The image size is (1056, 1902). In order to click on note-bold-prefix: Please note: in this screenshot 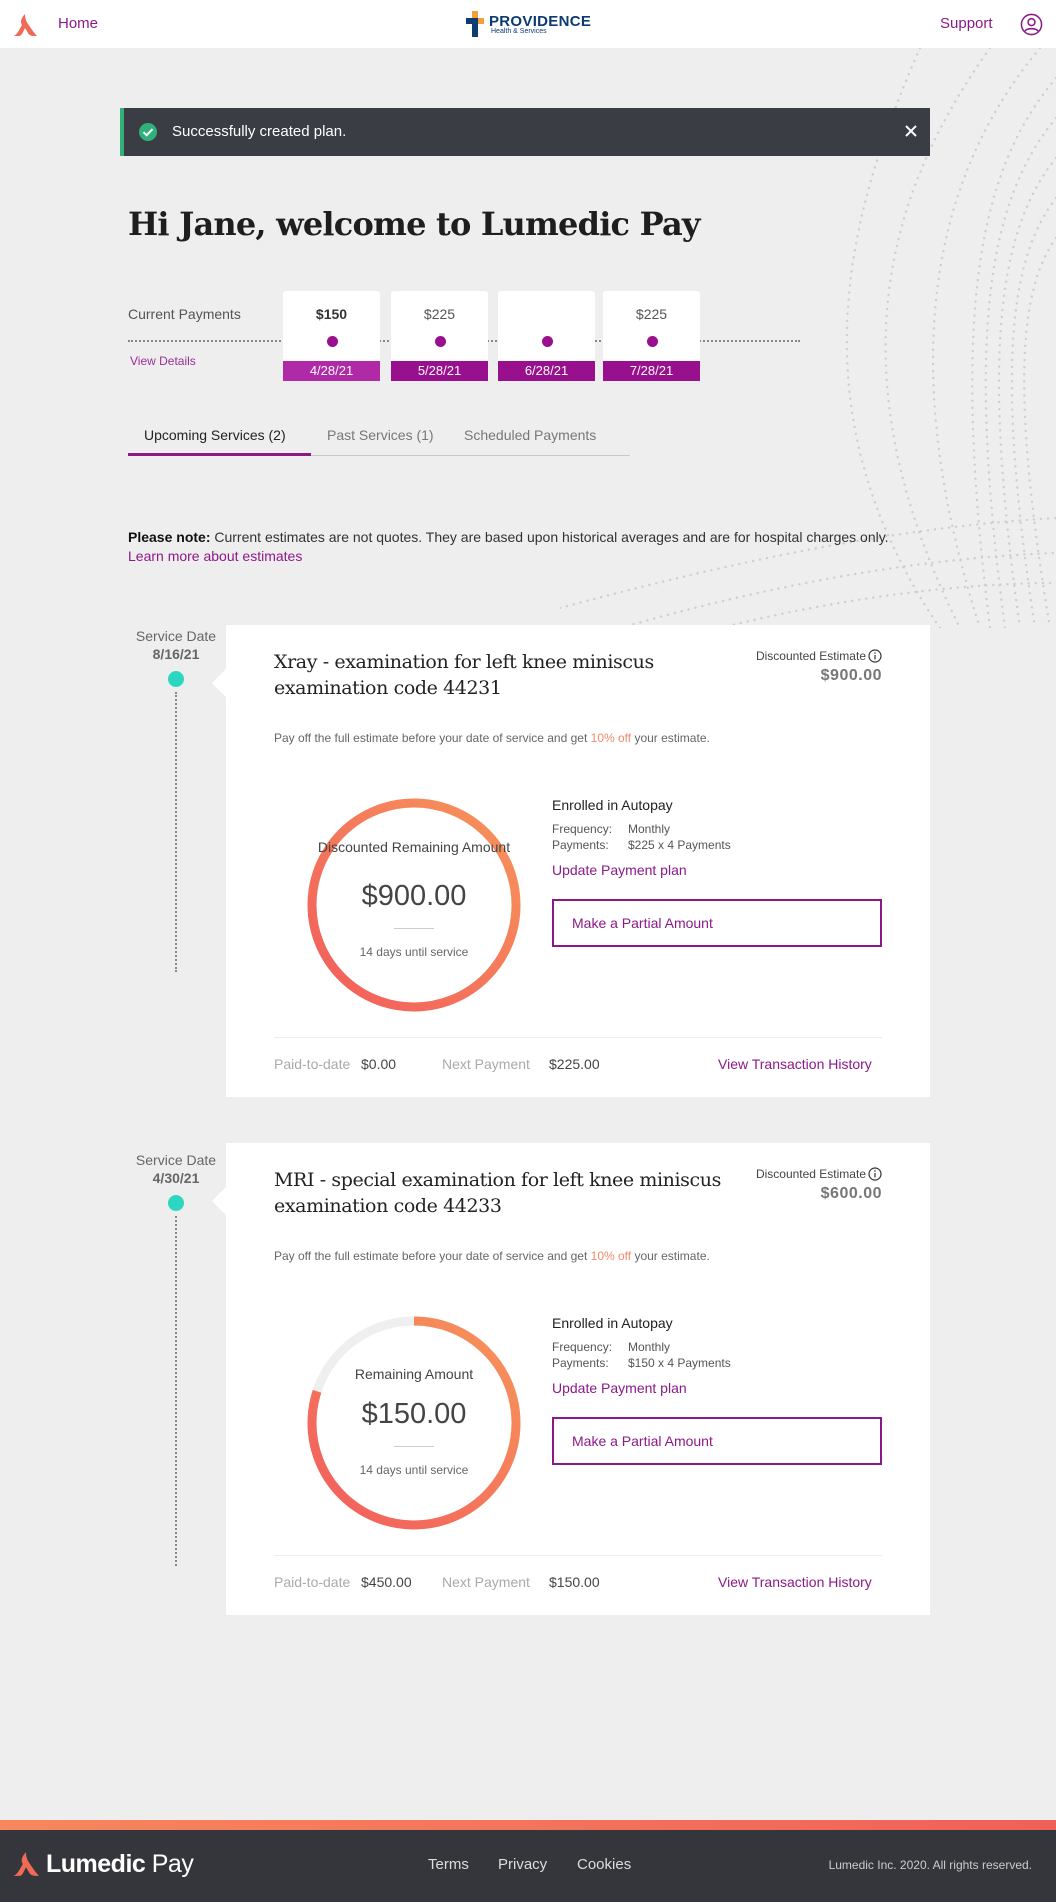, I will do `click(169, 537)`.